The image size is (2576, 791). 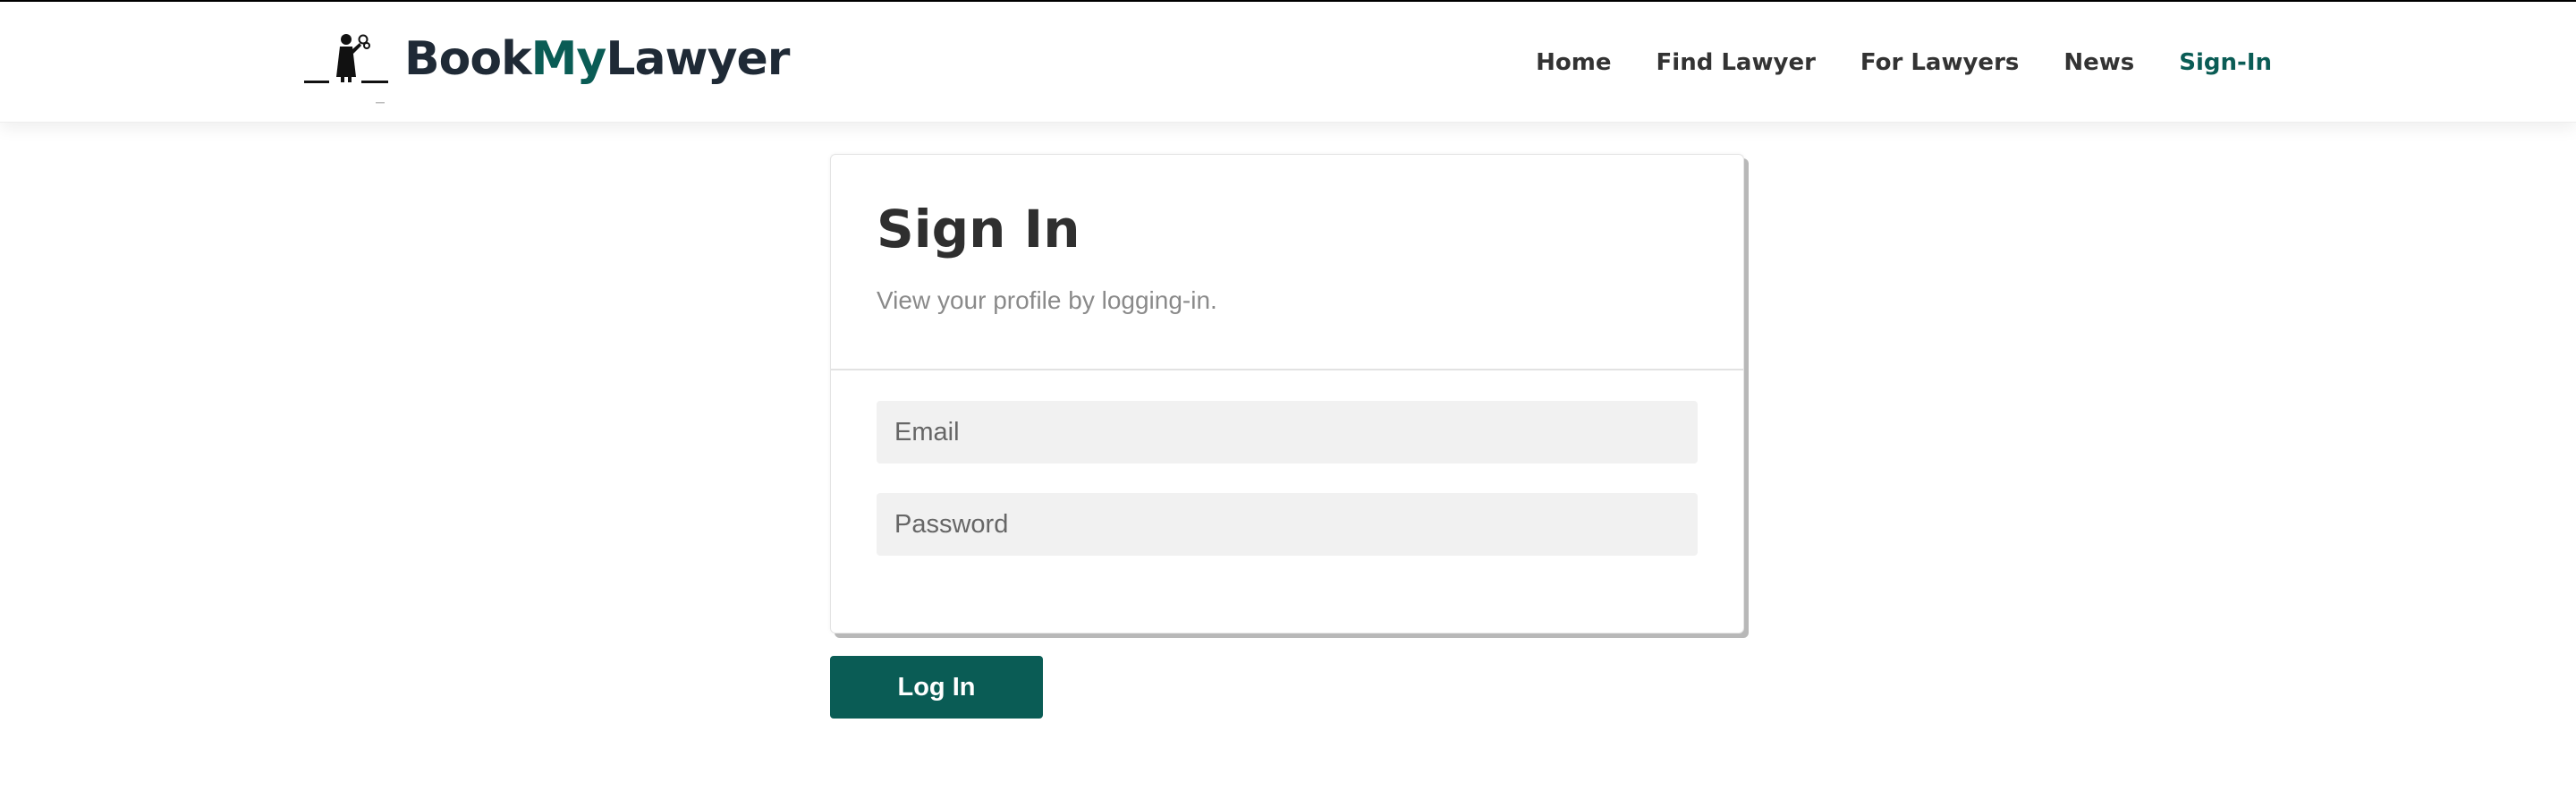 What do you see at coordinates (568, 59) in the screenshot?
I see `brand-name-part2: My` at bounding box center [568, 59].